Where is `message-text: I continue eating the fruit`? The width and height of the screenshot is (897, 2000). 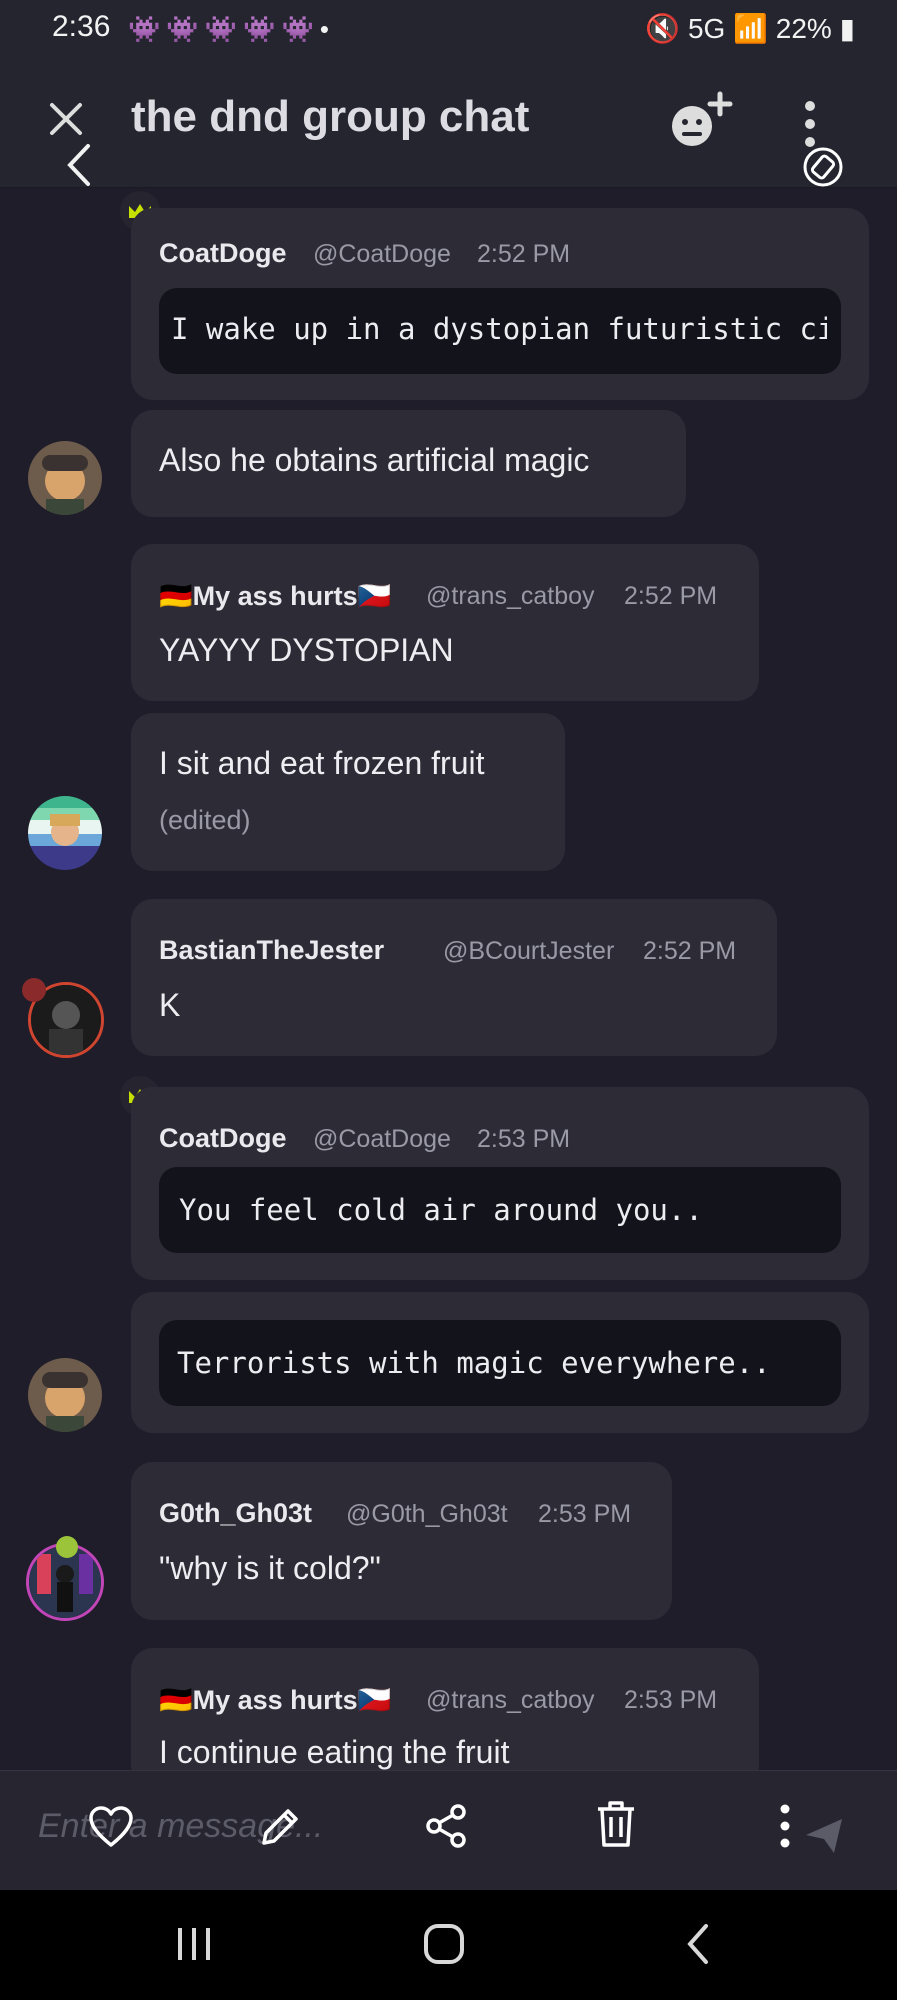 message-text: I continue eating the fruit is located at coordinates (334, 1752).